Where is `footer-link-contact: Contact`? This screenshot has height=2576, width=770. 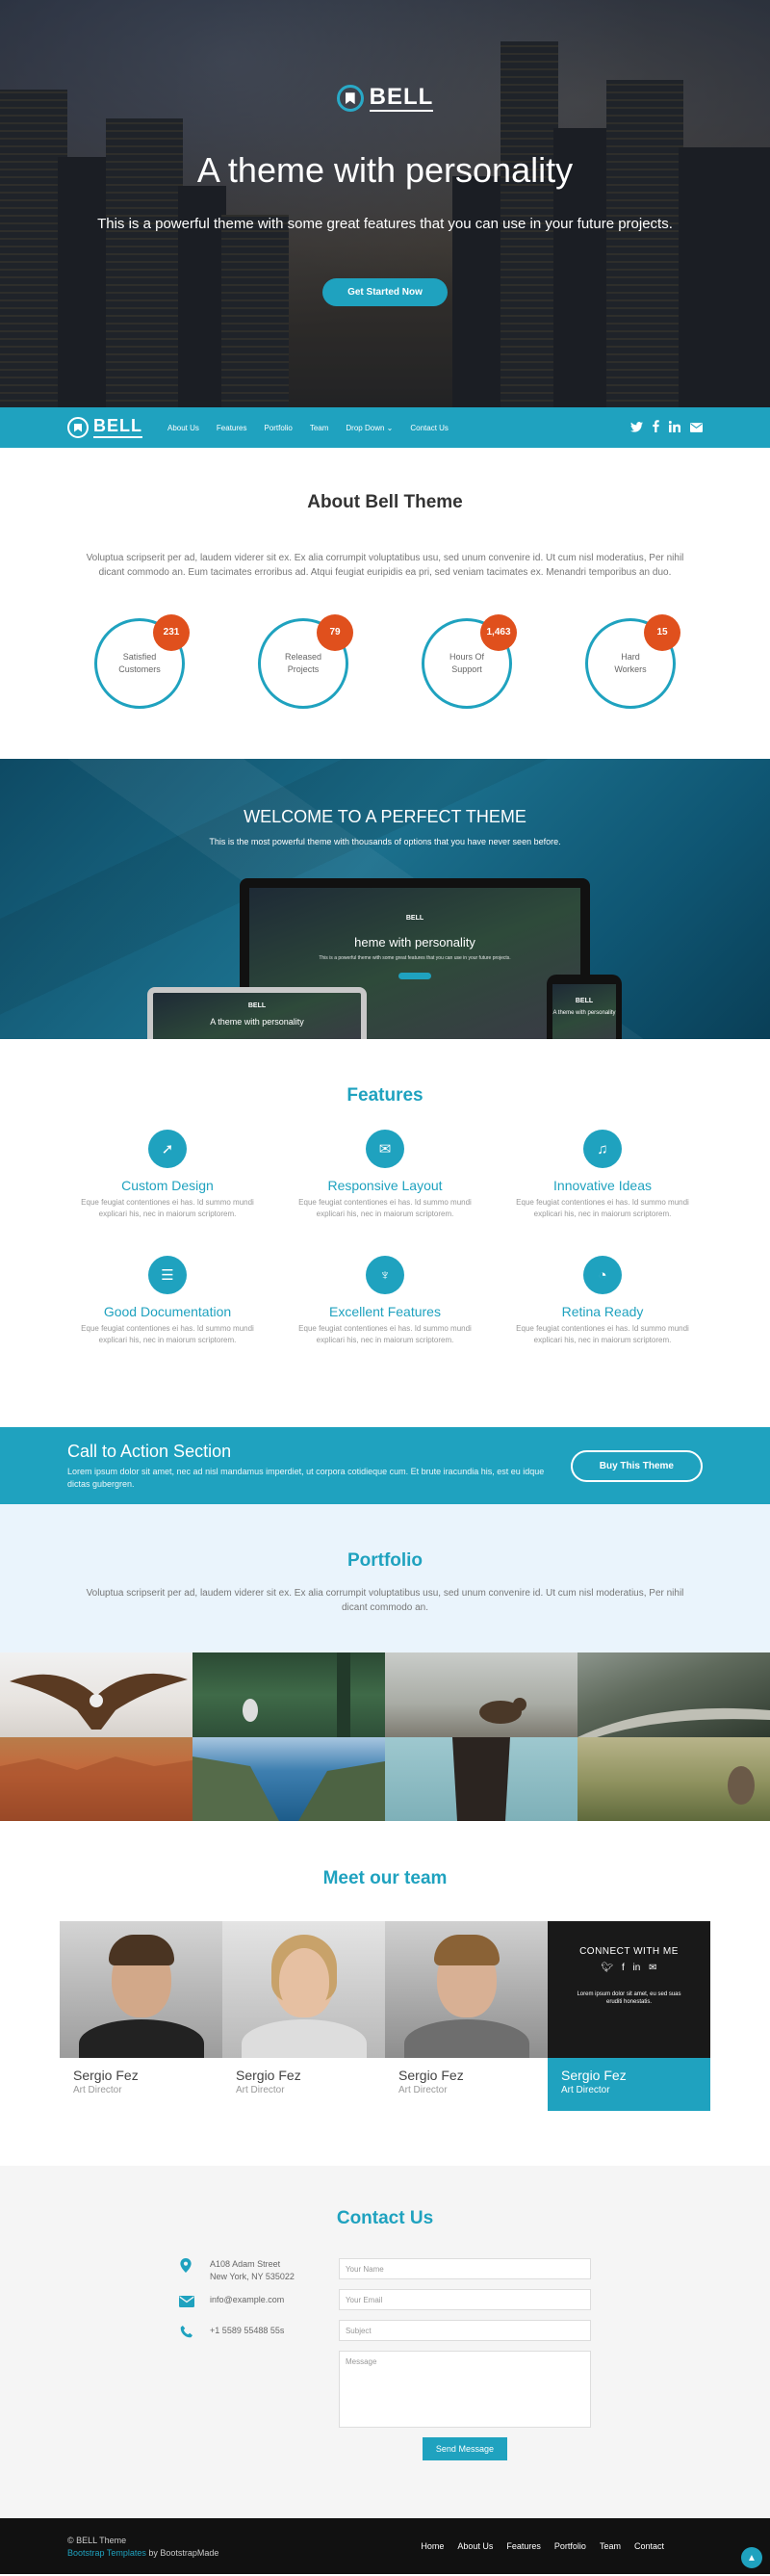 footer-link-contact: Contact is located at coordinates (649, 2546).